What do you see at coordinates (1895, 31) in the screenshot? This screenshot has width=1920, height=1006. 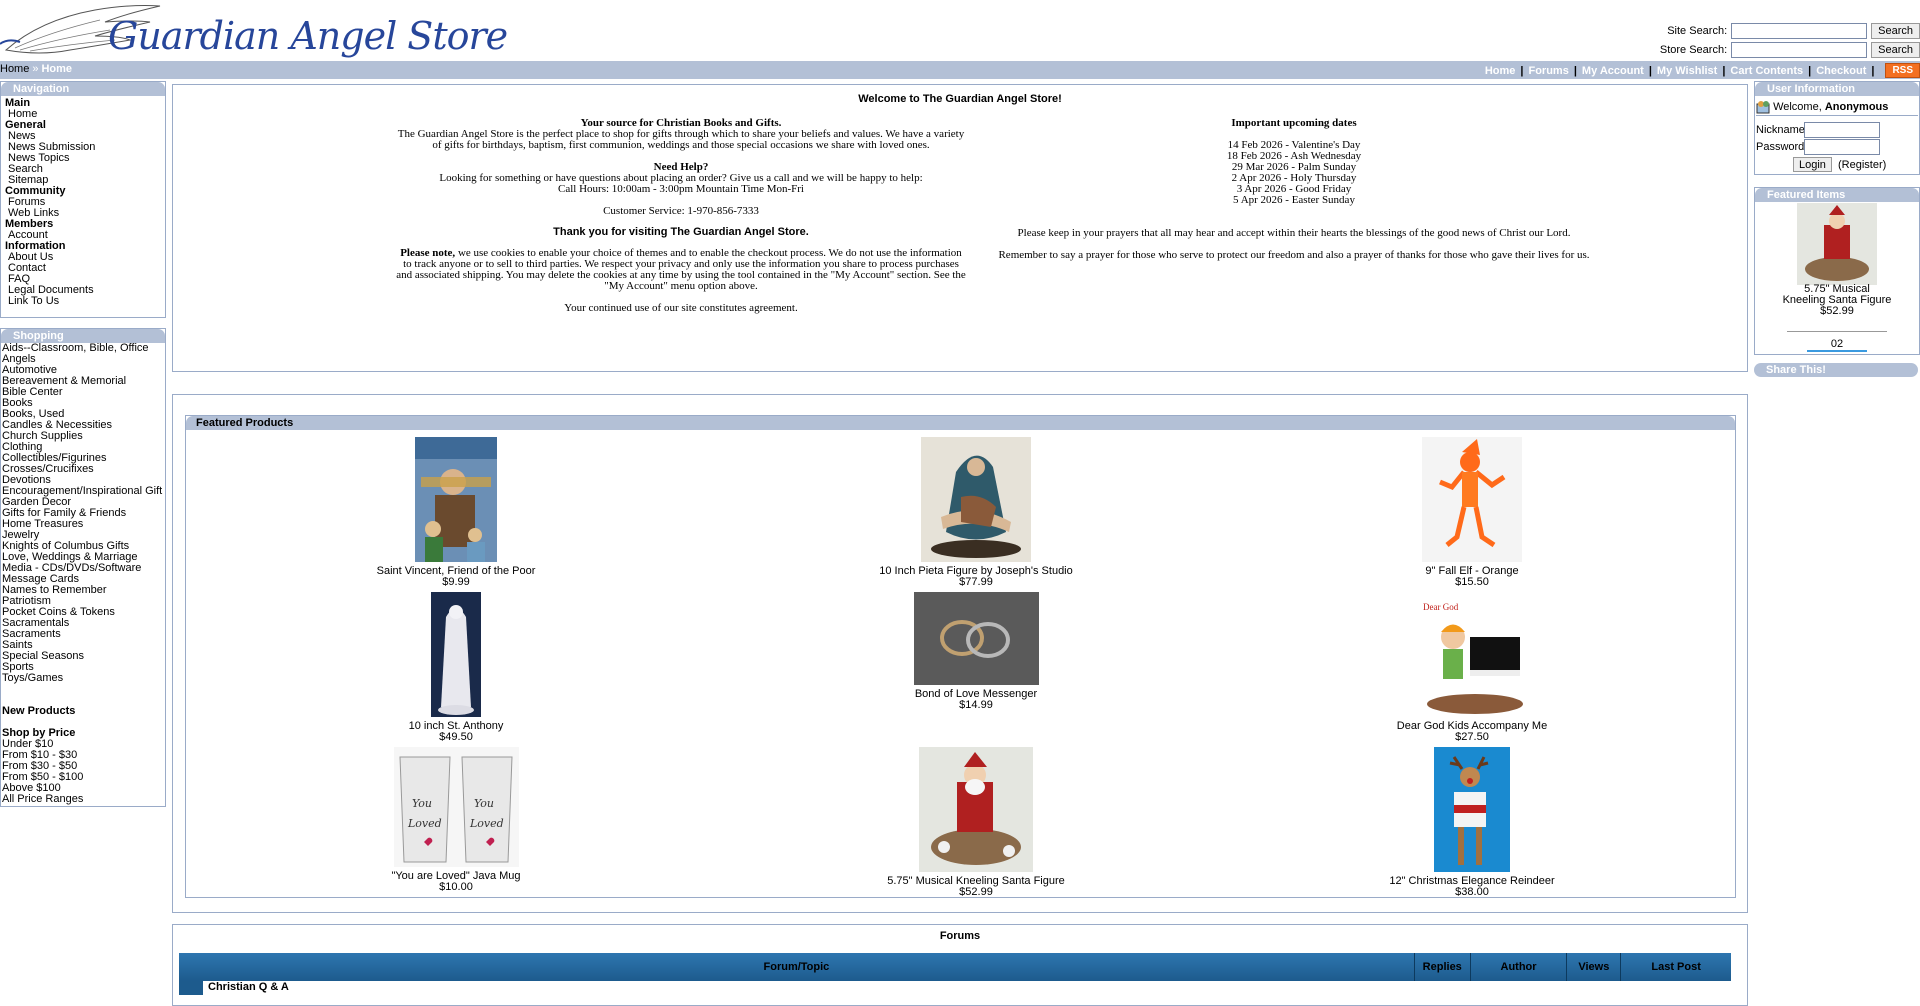 I see `site-search-button: Search` at bounding box center [1895, 31].